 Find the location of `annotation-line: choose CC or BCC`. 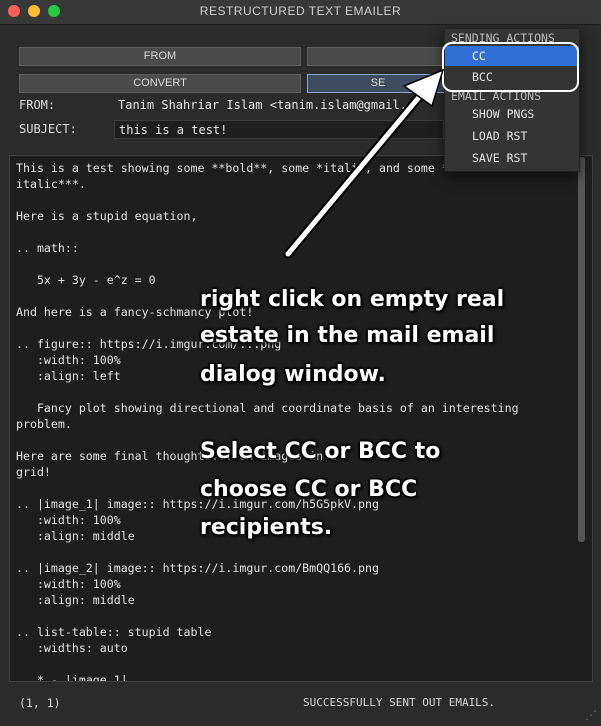

annotation-line: choose CC or BCC is located at coordinates (309, 489).